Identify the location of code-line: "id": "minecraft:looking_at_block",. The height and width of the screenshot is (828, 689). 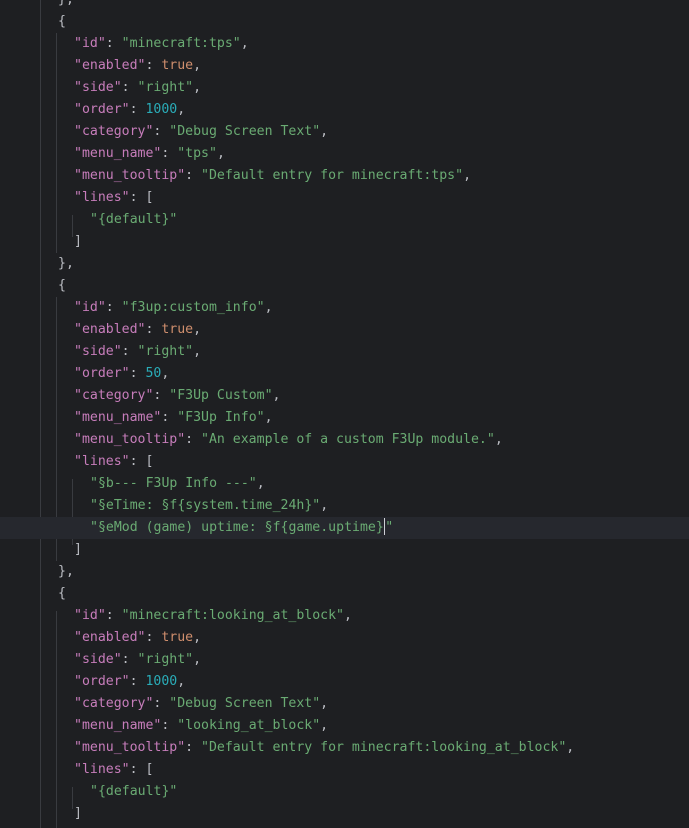
(344, 616).